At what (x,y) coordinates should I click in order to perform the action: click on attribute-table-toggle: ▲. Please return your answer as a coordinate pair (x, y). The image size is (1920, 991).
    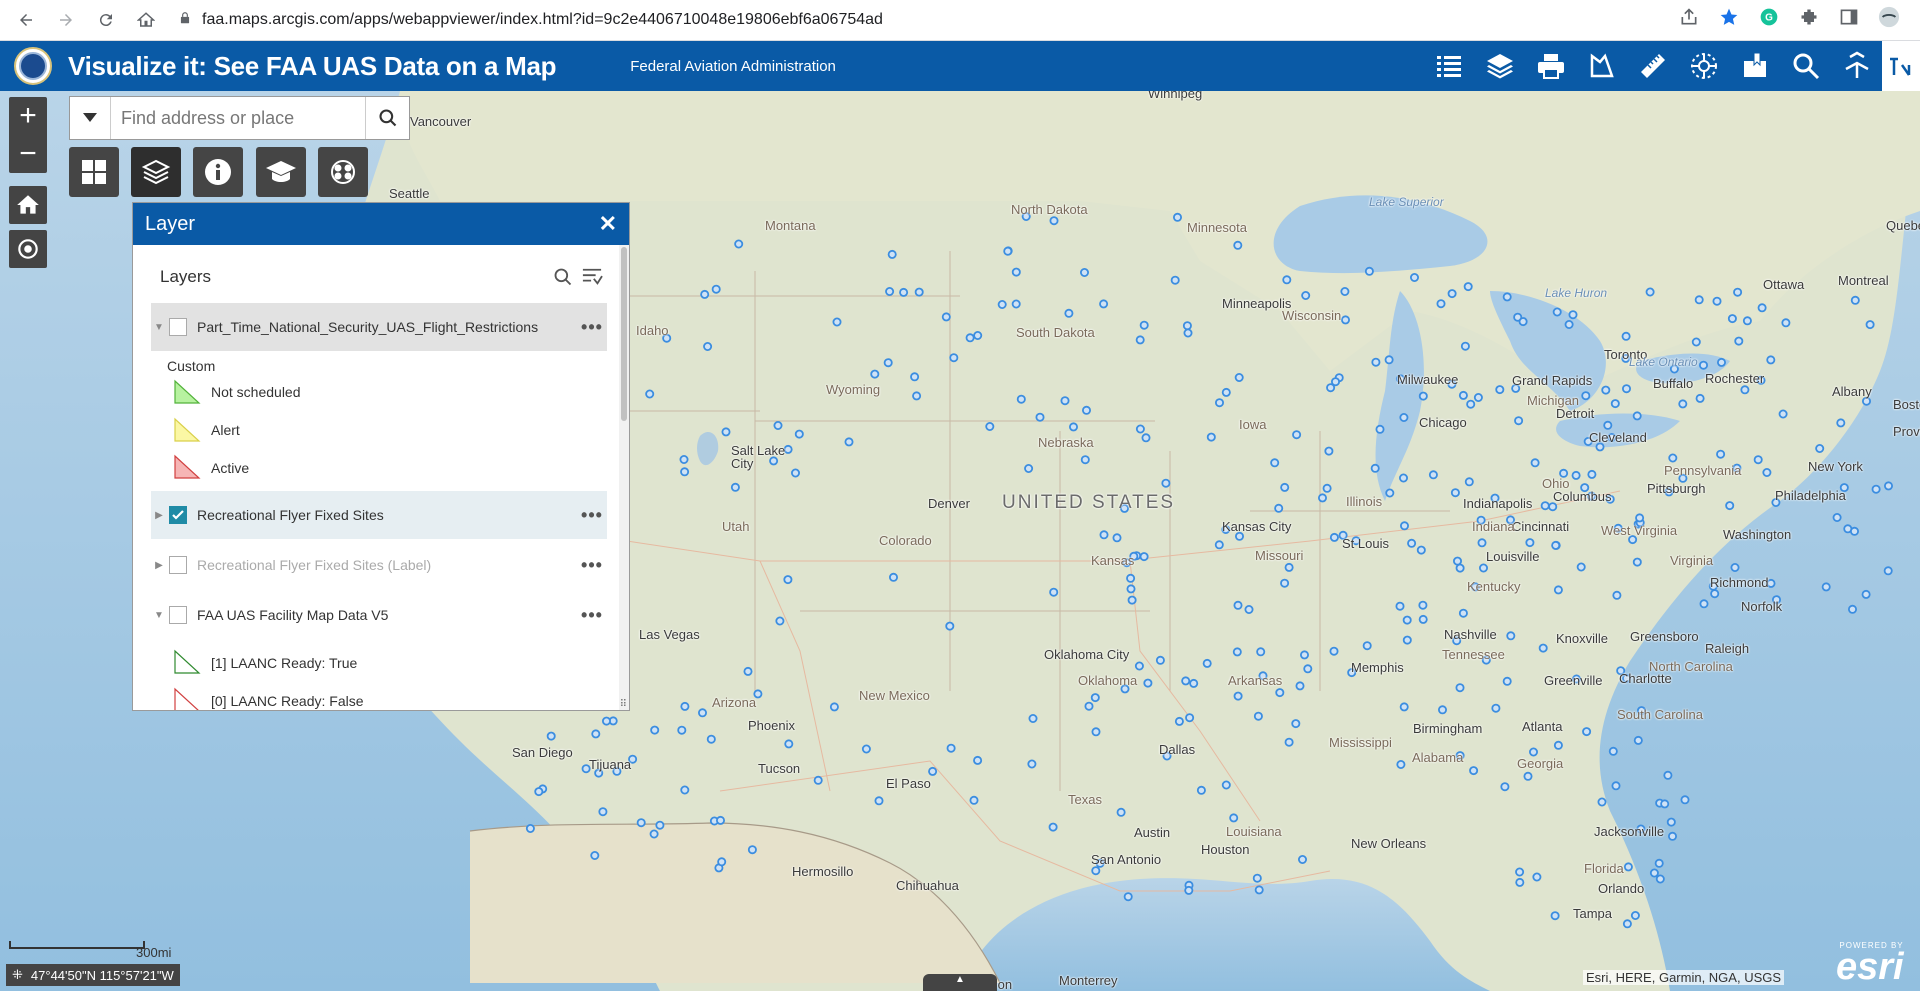
    Looking at the image, I should click on (960, 982).